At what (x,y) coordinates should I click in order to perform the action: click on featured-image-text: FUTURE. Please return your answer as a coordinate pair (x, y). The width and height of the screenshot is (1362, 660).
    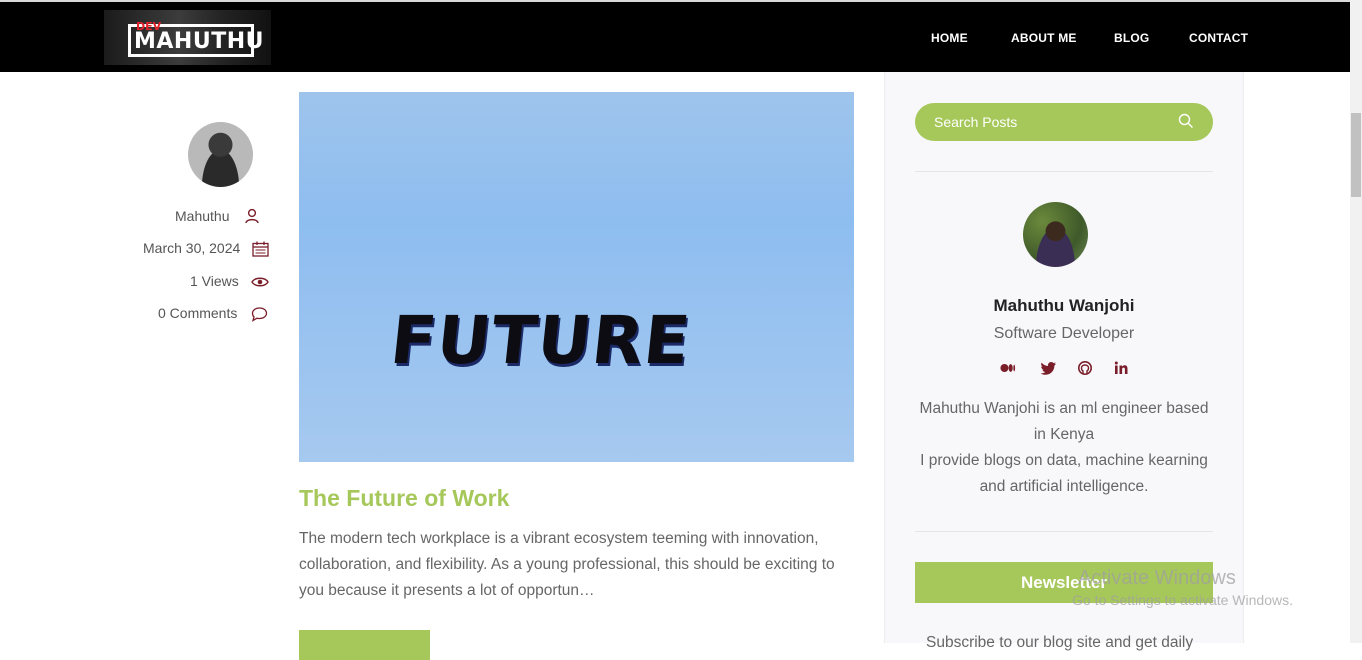
    Looking at the image, I should click on (540, 340).